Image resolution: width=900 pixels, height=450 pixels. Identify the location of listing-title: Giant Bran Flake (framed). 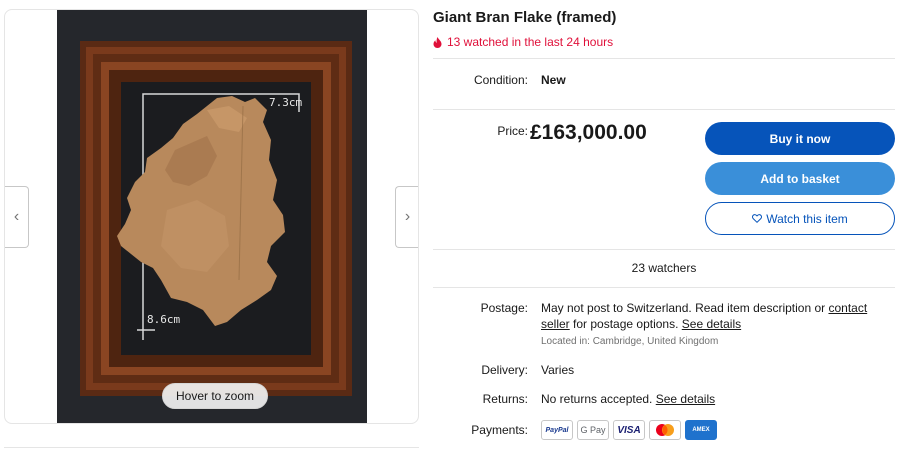
(525, 17).